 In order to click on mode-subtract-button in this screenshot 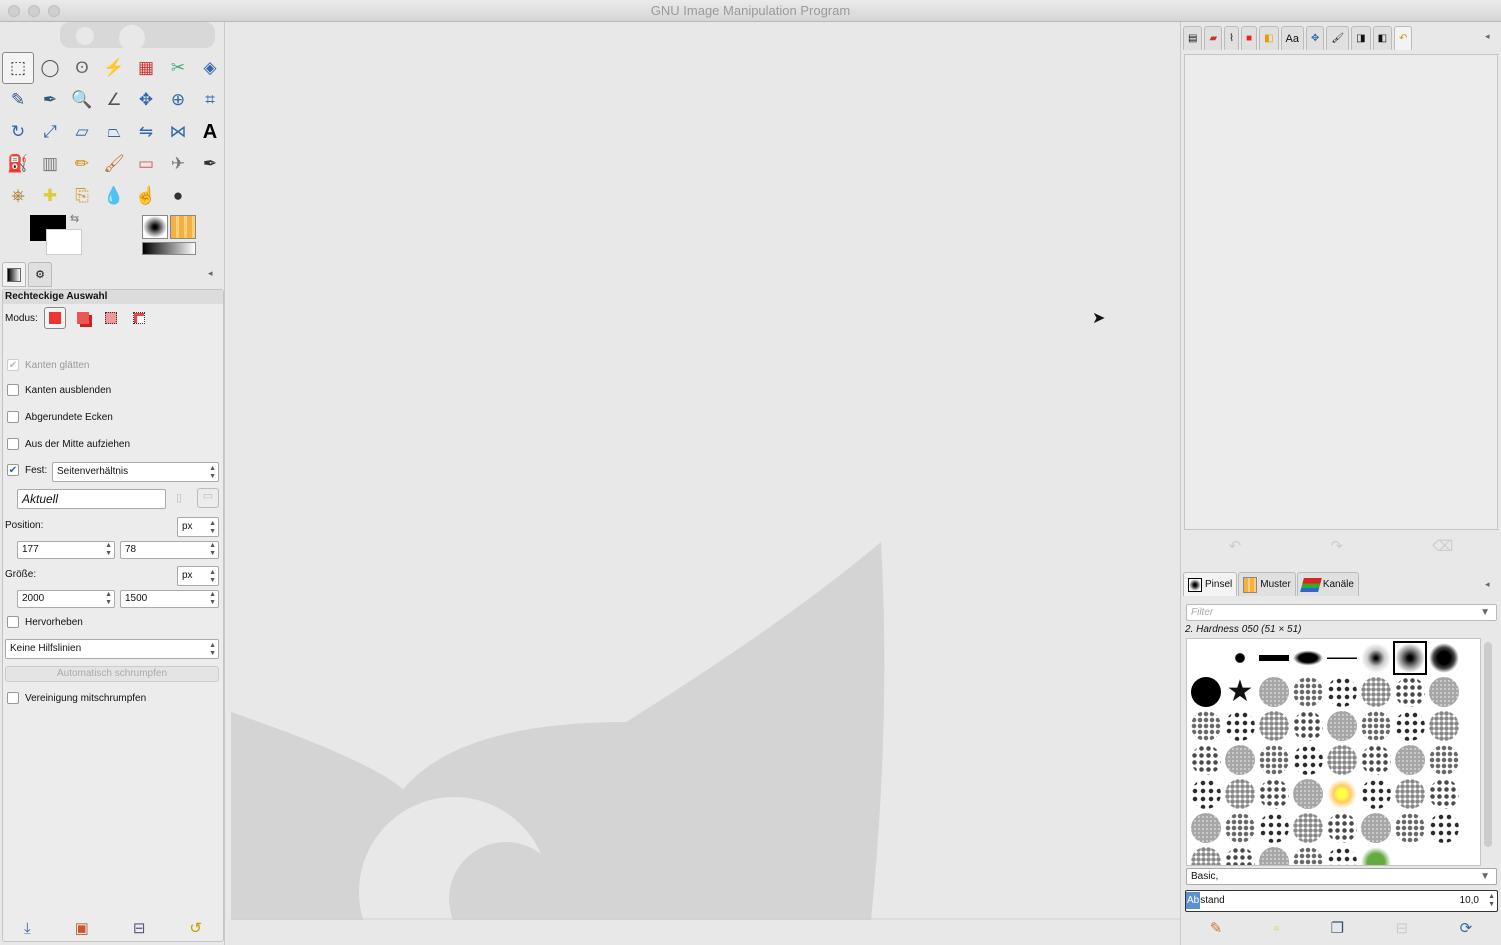, I will do `click(111, 318)`.